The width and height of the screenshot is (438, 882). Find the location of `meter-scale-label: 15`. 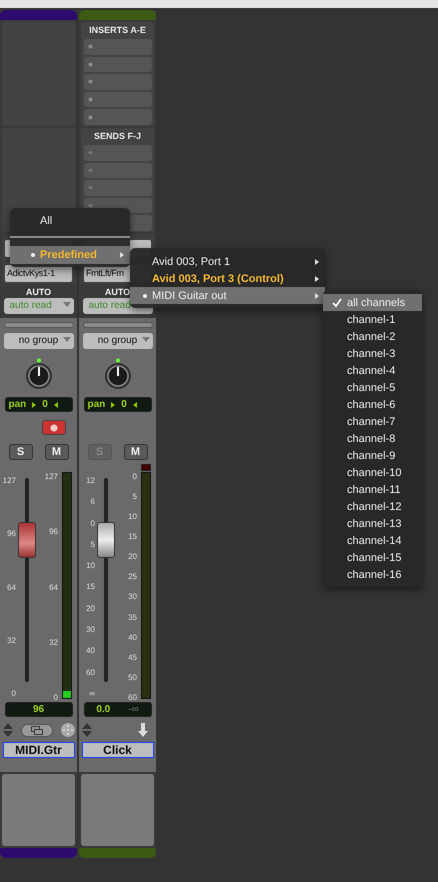

meter-scale-label: 15 is located at coordinates (132, 537).